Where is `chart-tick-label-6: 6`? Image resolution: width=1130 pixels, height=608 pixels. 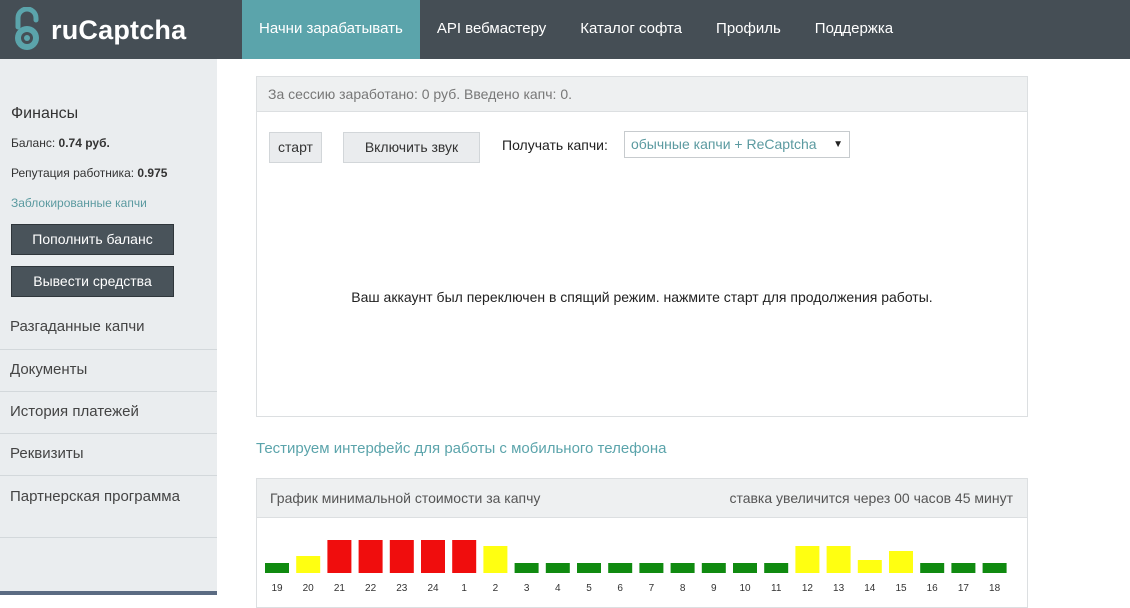
chart-tick-label-6: 6 is located at coordinates (620, 588).